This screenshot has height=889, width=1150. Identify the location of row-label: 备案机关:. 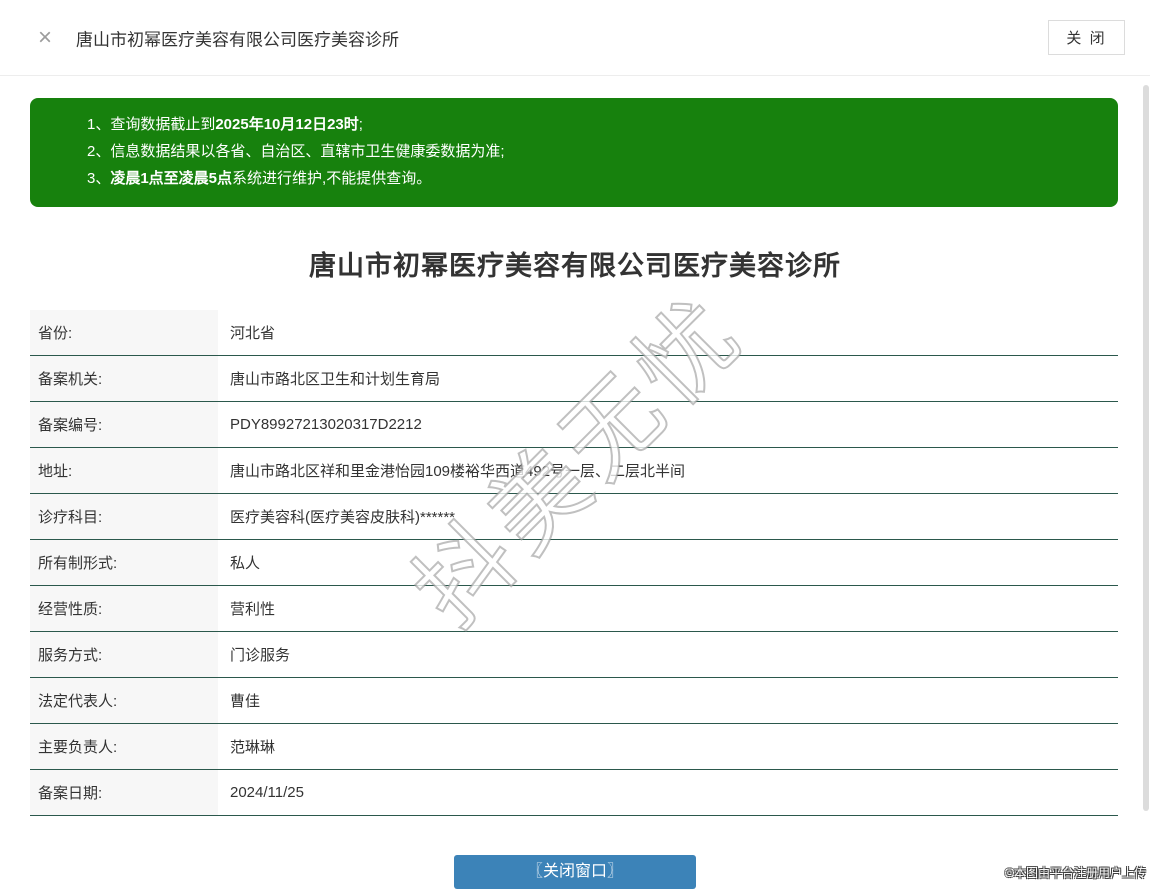
(124, 378).